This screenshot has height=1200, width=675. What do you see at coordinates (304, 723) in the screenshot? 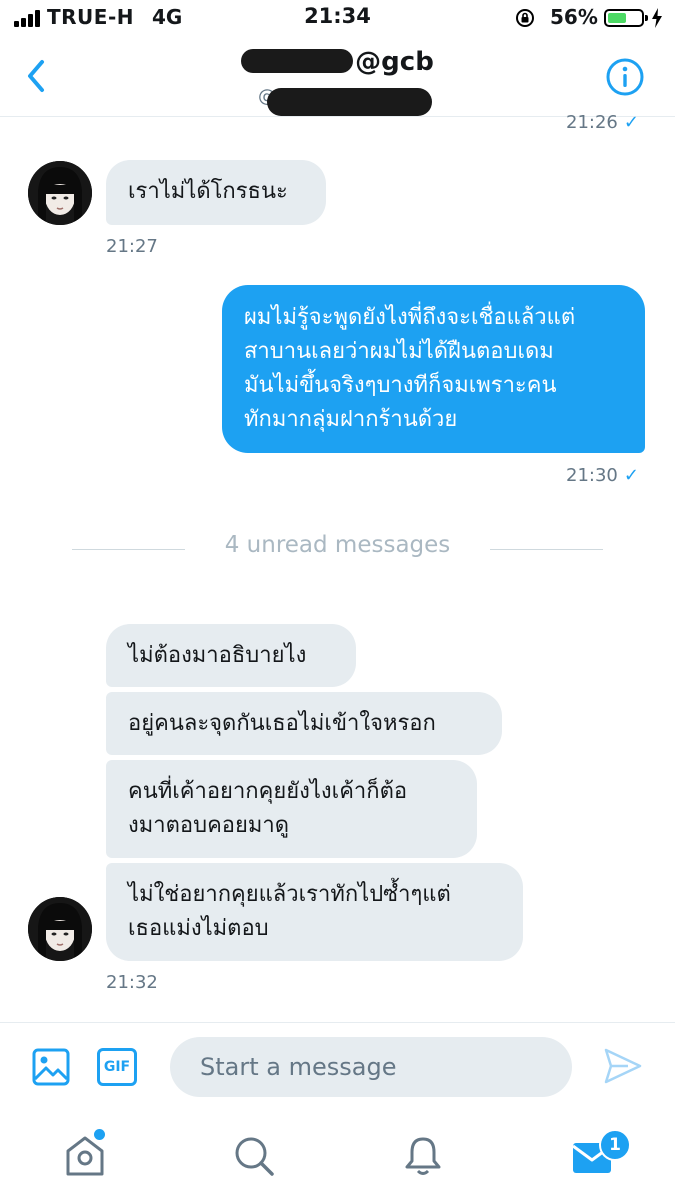
I see `received-message: อยู่คนละจุดกันเธอไม่เข้าใจหรอก` at bounding box center [304, 723].